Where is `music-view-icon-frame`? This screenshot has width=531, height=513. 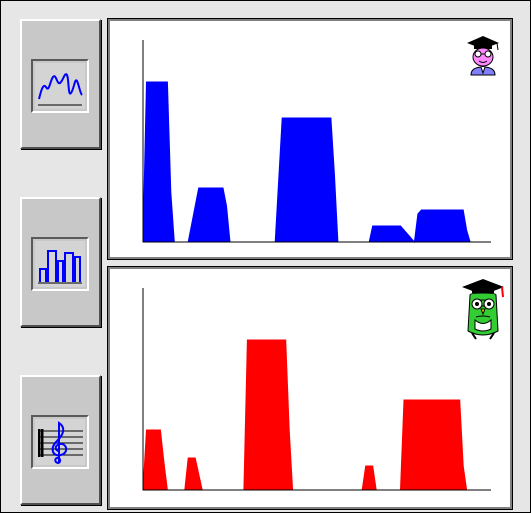
music-view-icon-frame is located at coordinates (60, 442).